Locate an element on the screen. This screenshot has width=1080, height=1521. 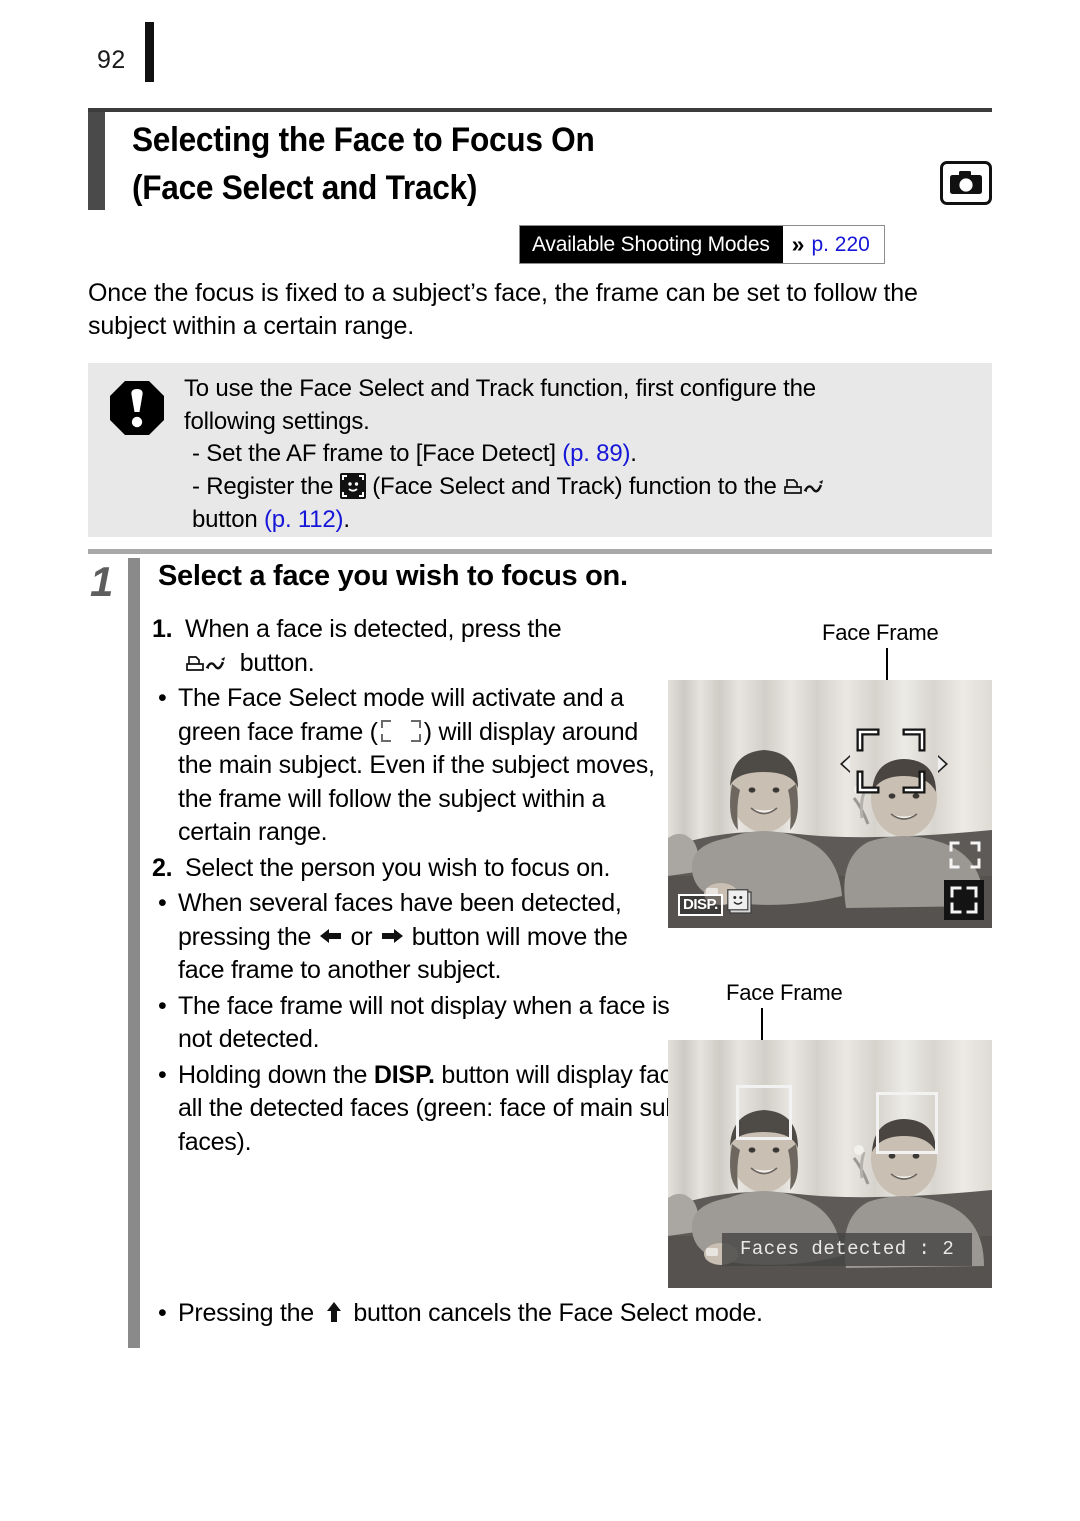
title-top-rule is located at coordinates (540, 110).